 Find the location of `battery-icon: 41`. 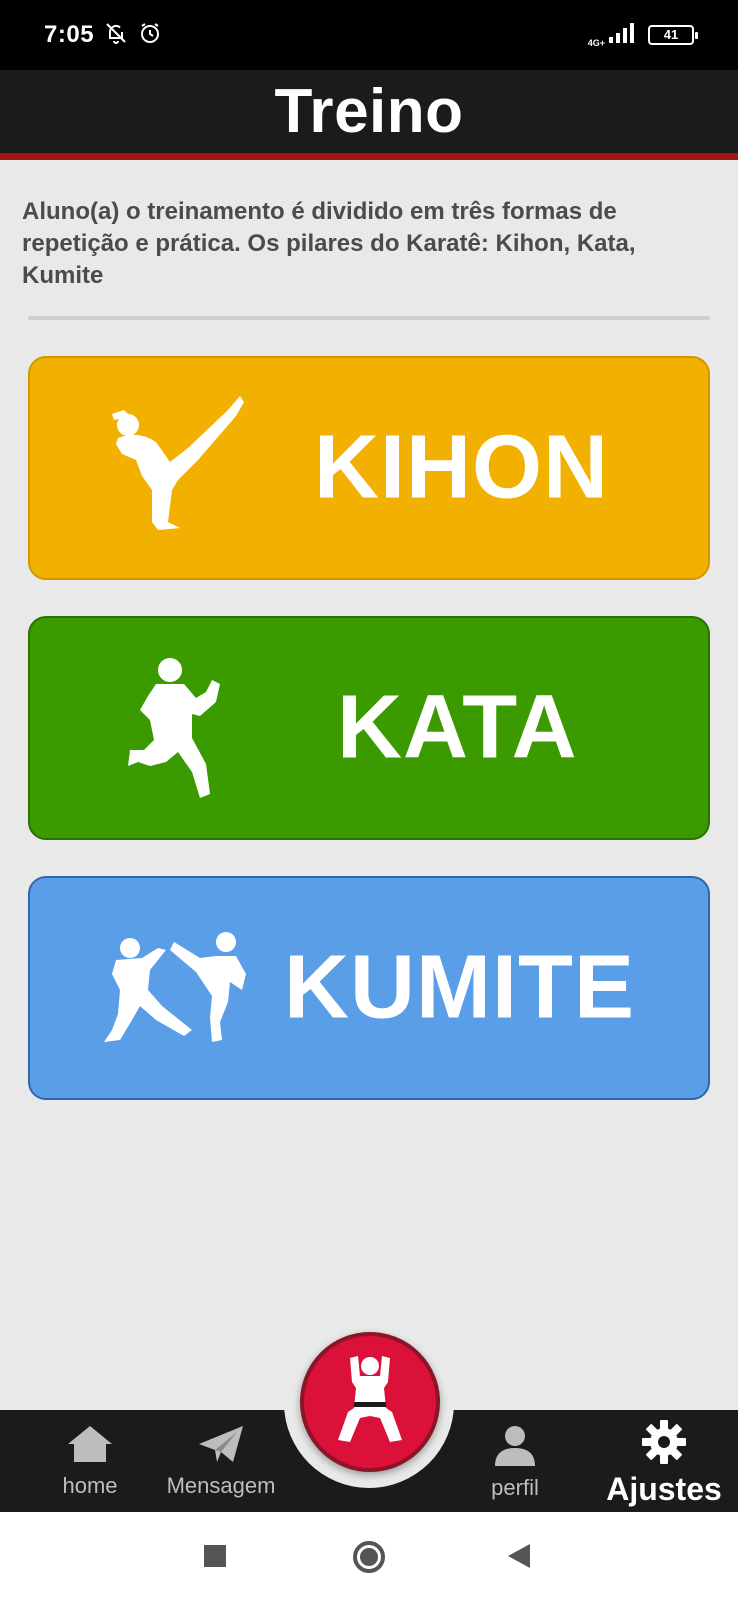

battery-icon: 41 is located at coordinates (673, 35).